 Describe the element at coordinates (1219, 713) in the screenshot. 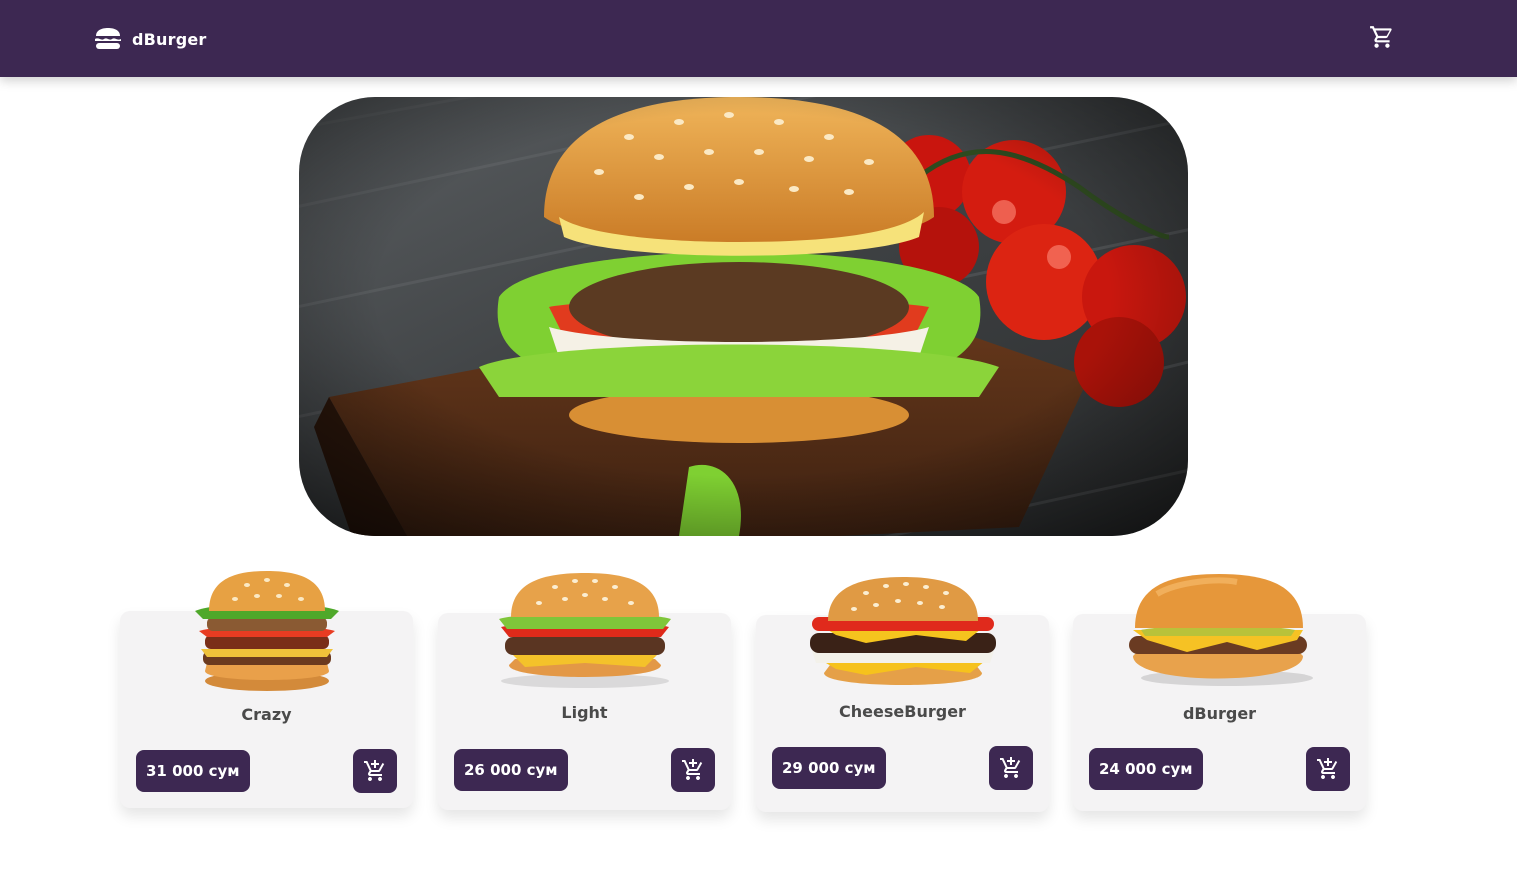

I see `product-name: dBurger` at that location.